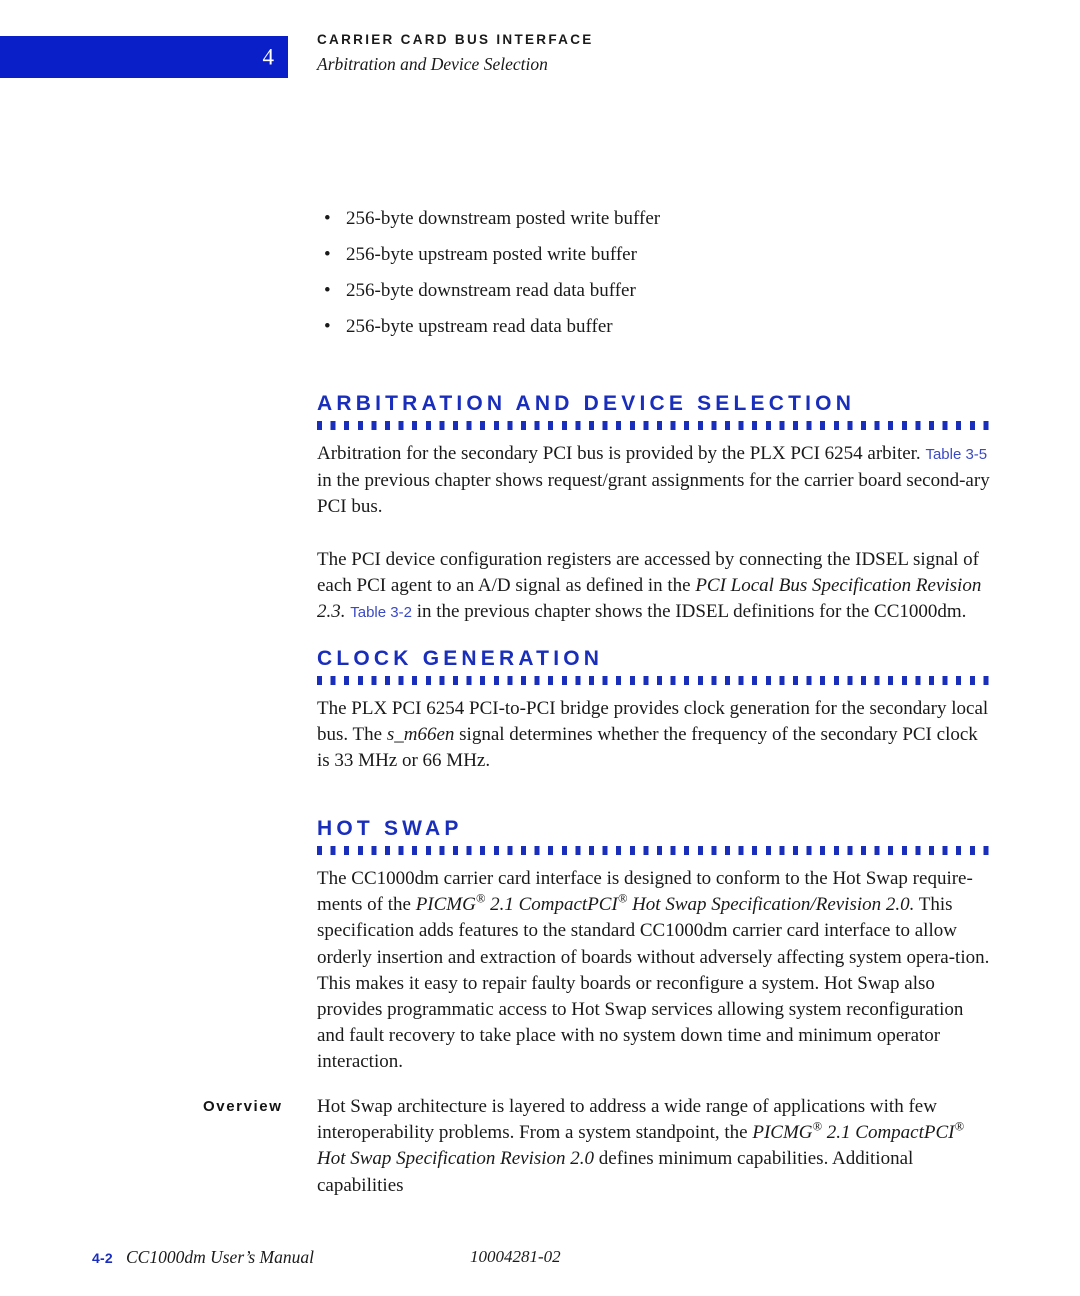  Describe the element at coordinates (220, 1257) in the screenshot. I see `manual-title: CC1000dm User’s Manual` at that location.